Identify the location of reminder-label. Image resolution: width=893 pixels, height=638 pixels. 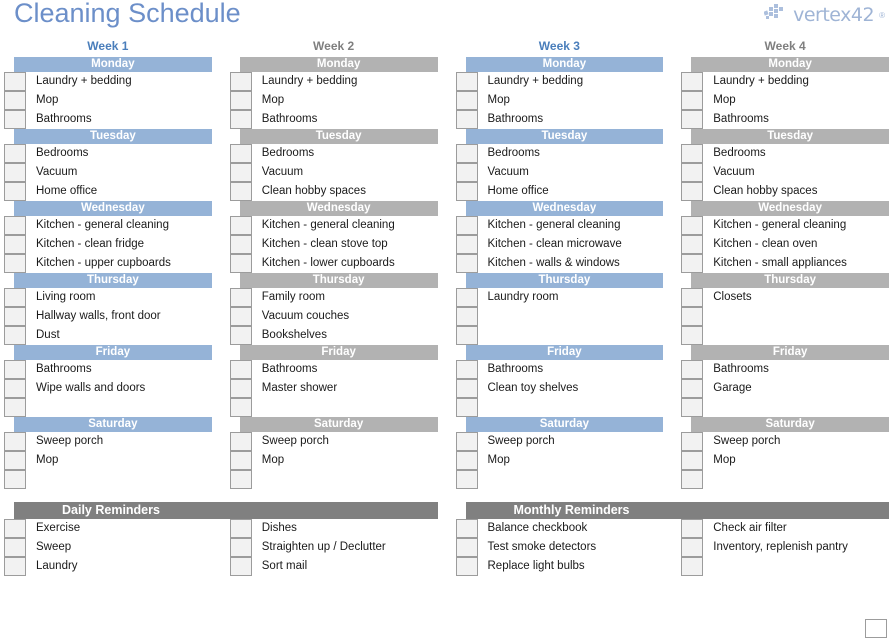
(796, 566).